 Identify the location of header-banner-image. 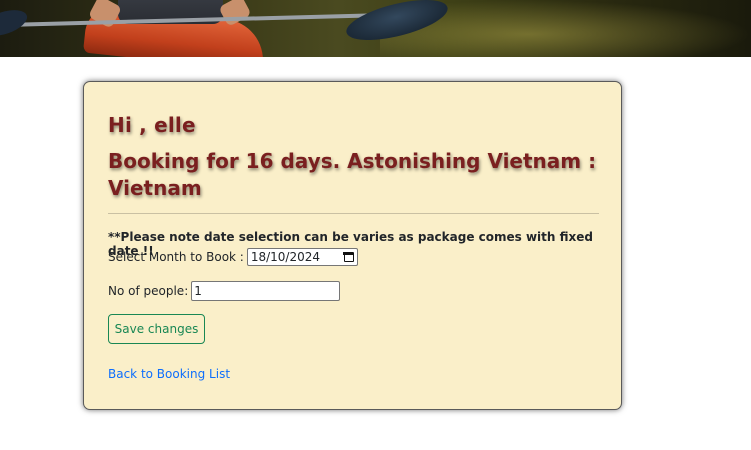
(375, 28).